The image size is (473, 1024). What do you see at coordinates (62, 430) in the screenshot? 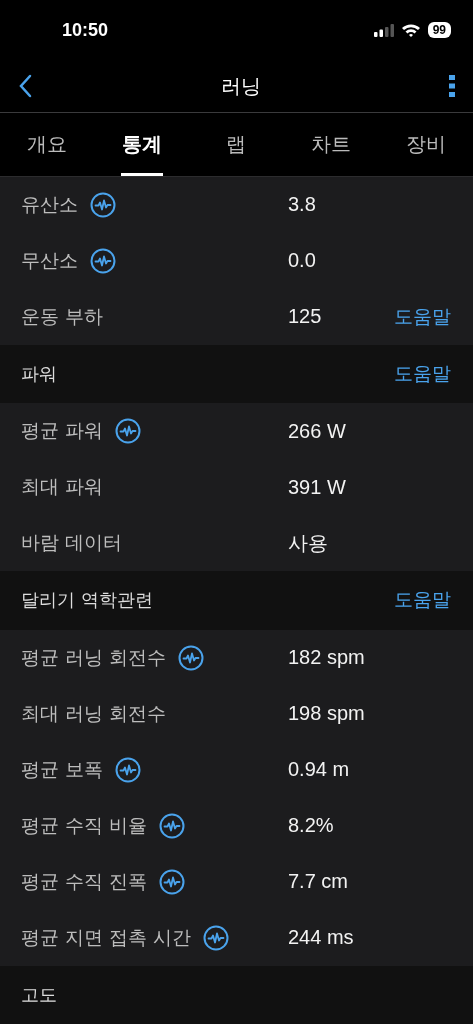
I see `stat-label: 평균 파워` at bounding box center [62, 430].